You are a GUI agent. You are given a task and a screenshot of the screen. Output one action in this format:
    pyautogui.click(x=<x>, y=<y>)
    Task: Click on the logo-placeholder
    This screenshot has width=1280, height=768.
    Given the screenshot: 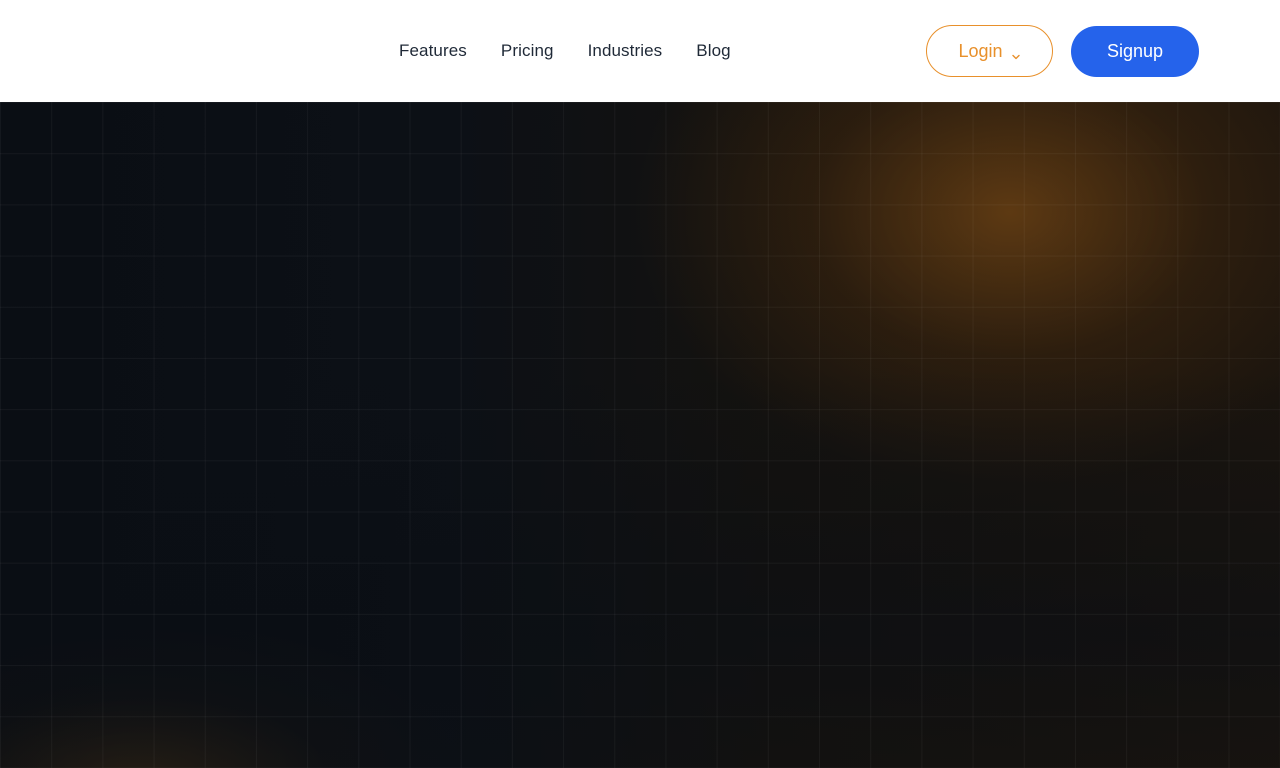 What is the action you would take?
    pyautogui.click(x=160, y=51)
    